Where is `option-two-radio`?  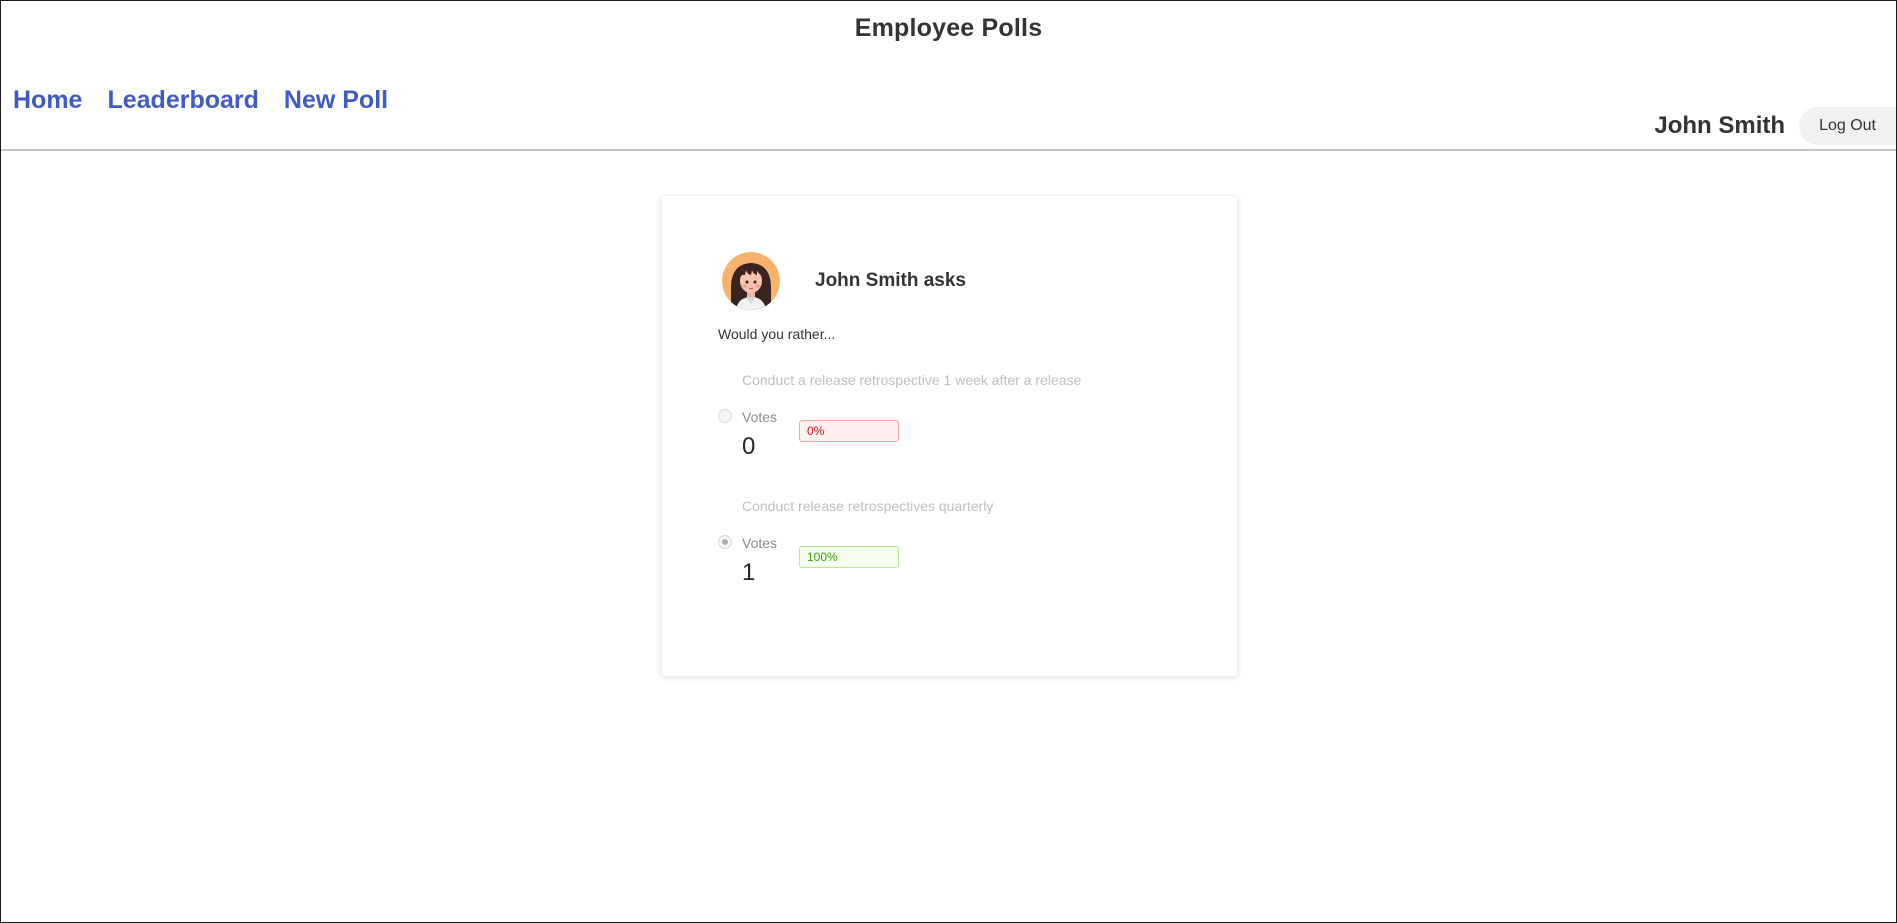 option-two-radio is located at coordinates (725, 542).